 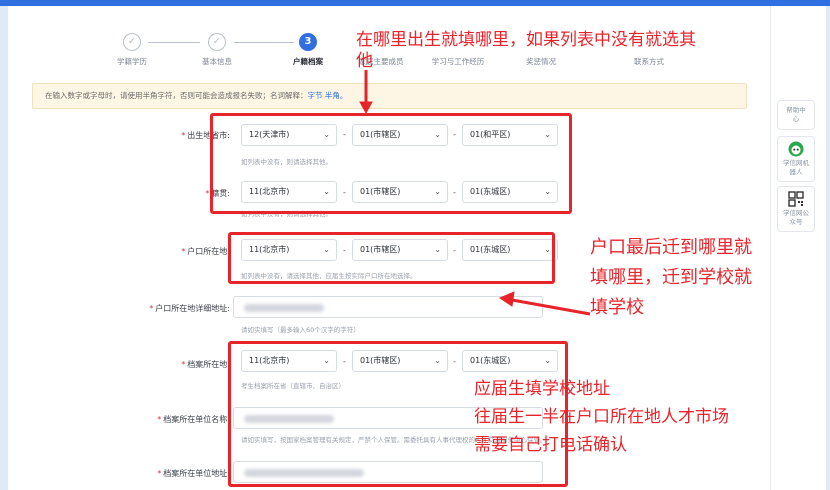 I want to click on annotation-archive-line3: 需要自己打电话确认, so click(x=550, y=445).